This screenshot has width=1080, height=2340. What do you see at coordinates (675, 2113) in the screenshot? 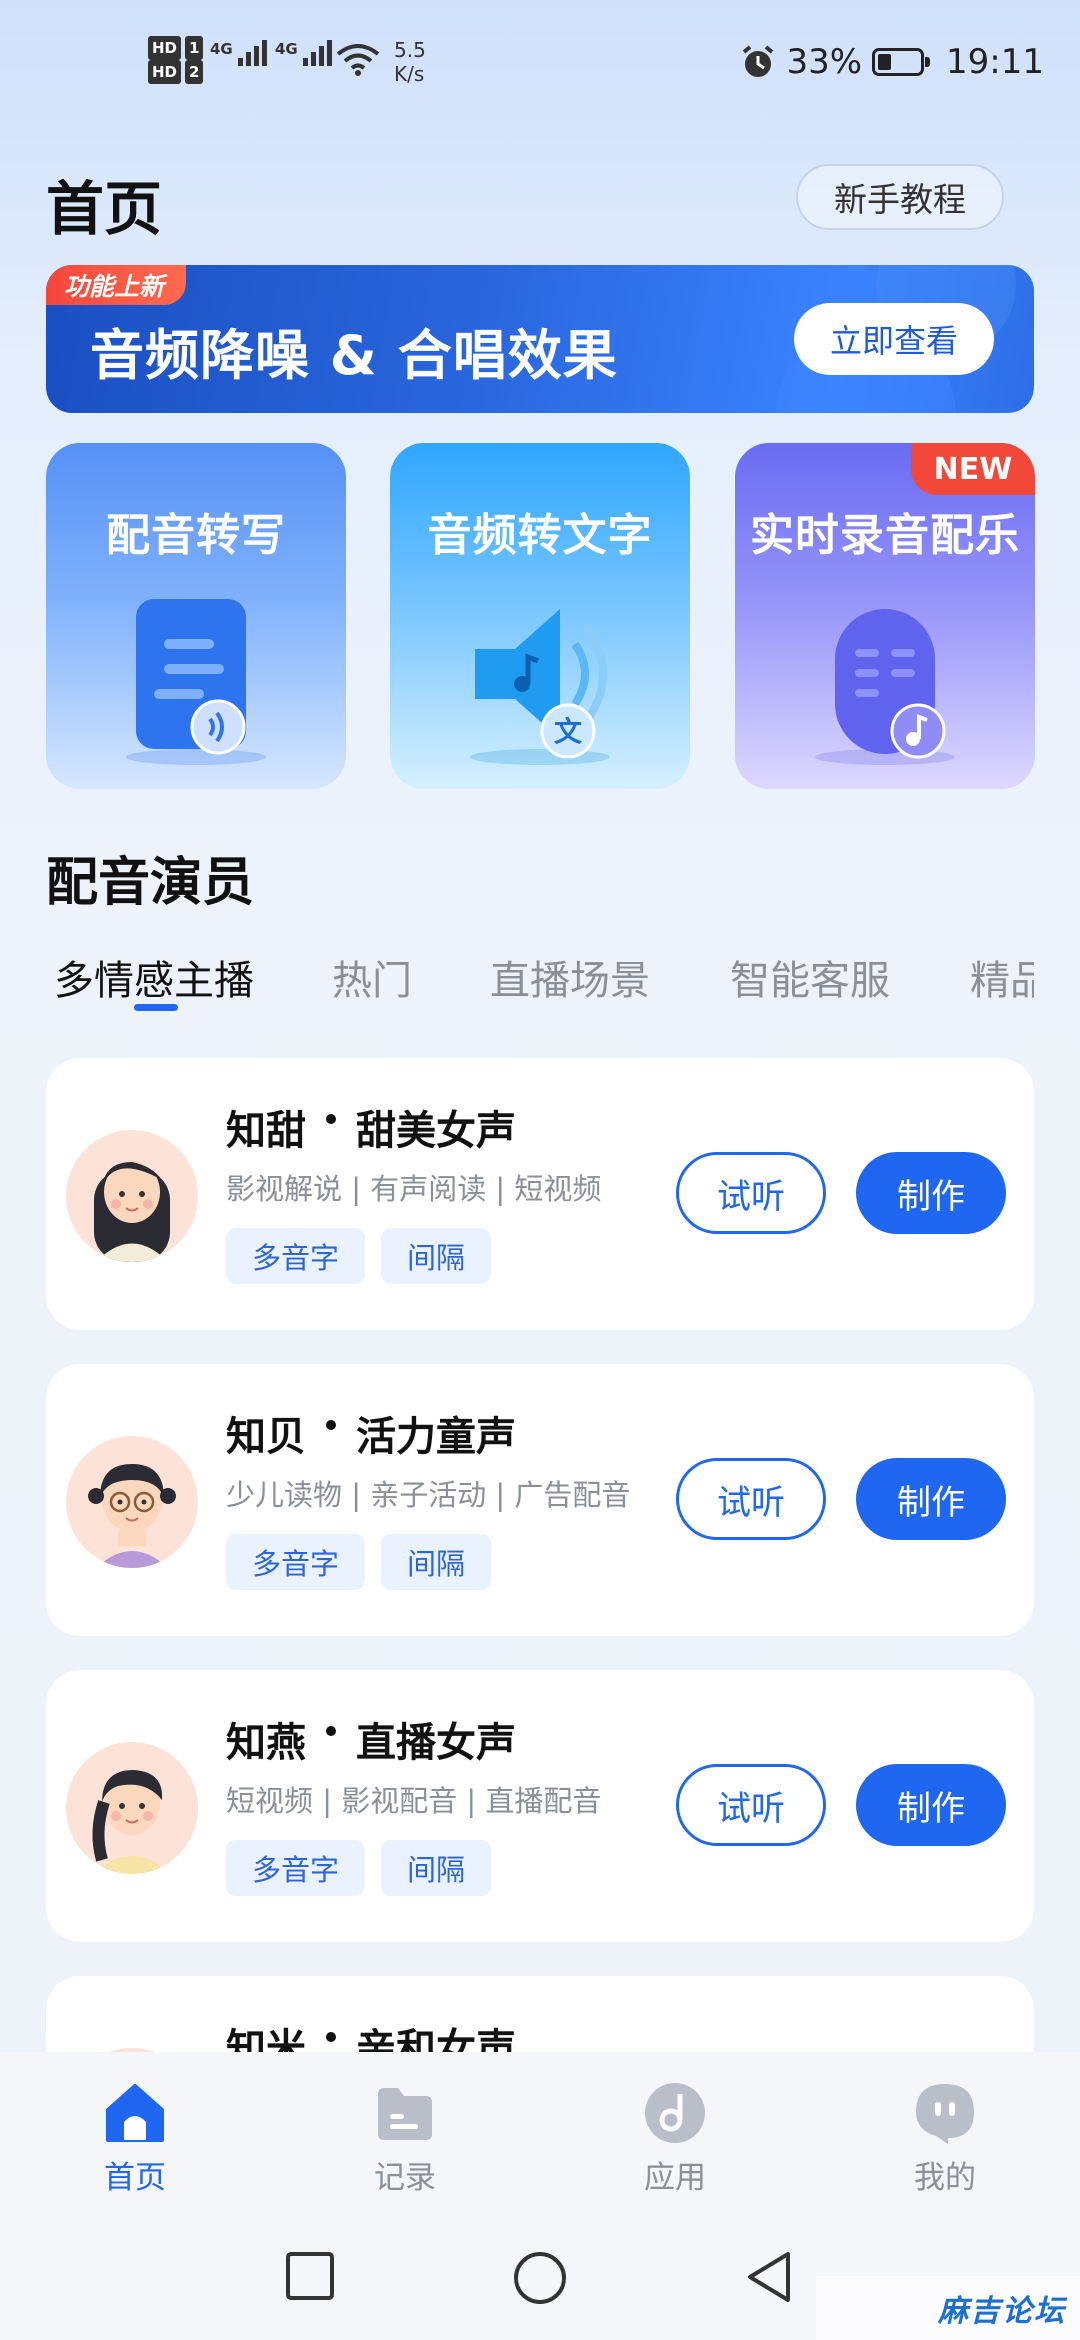
I see `music-note-icon` at bounding box center [675, 2113].